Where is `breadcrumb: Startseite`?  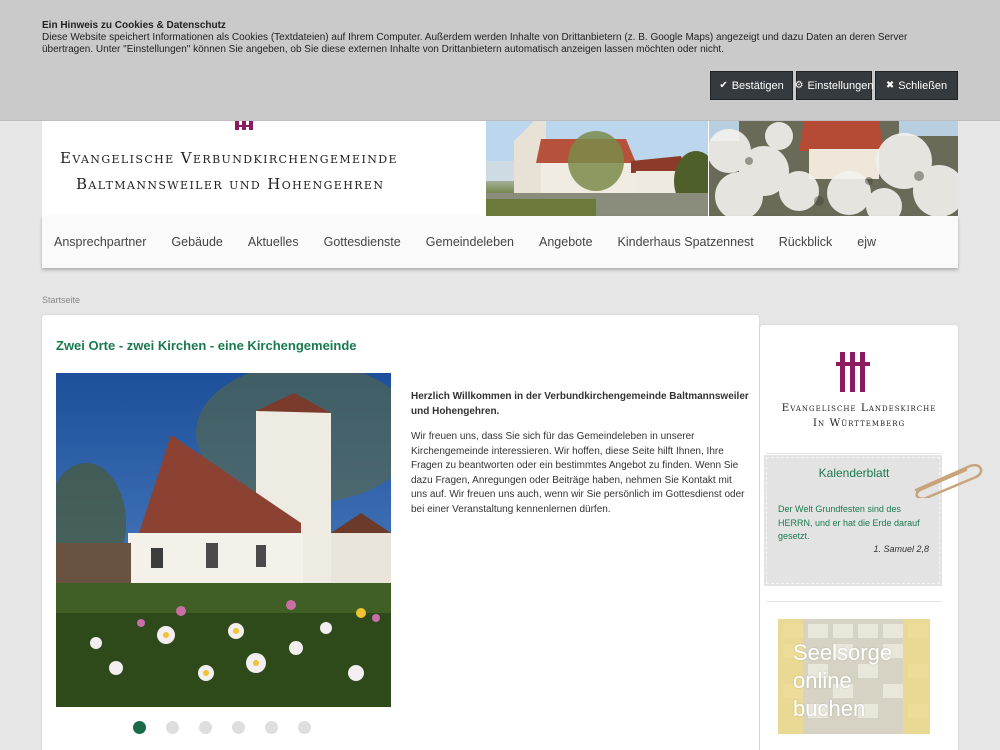 breadcrumb: Startseite is located at coordinates (61, 300).